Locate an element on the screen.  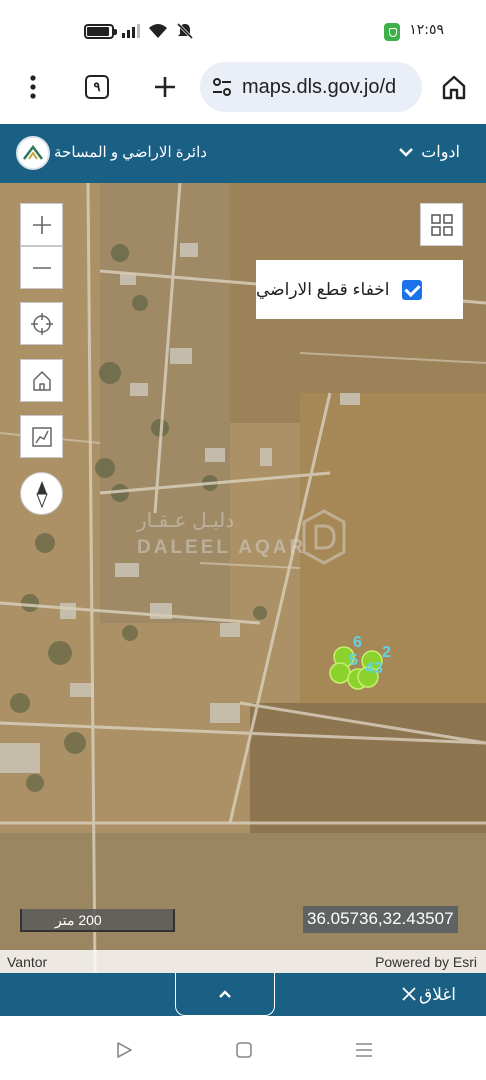
page-title: دائرة الاراضي و المساحة is located at coordinates (130, 152).